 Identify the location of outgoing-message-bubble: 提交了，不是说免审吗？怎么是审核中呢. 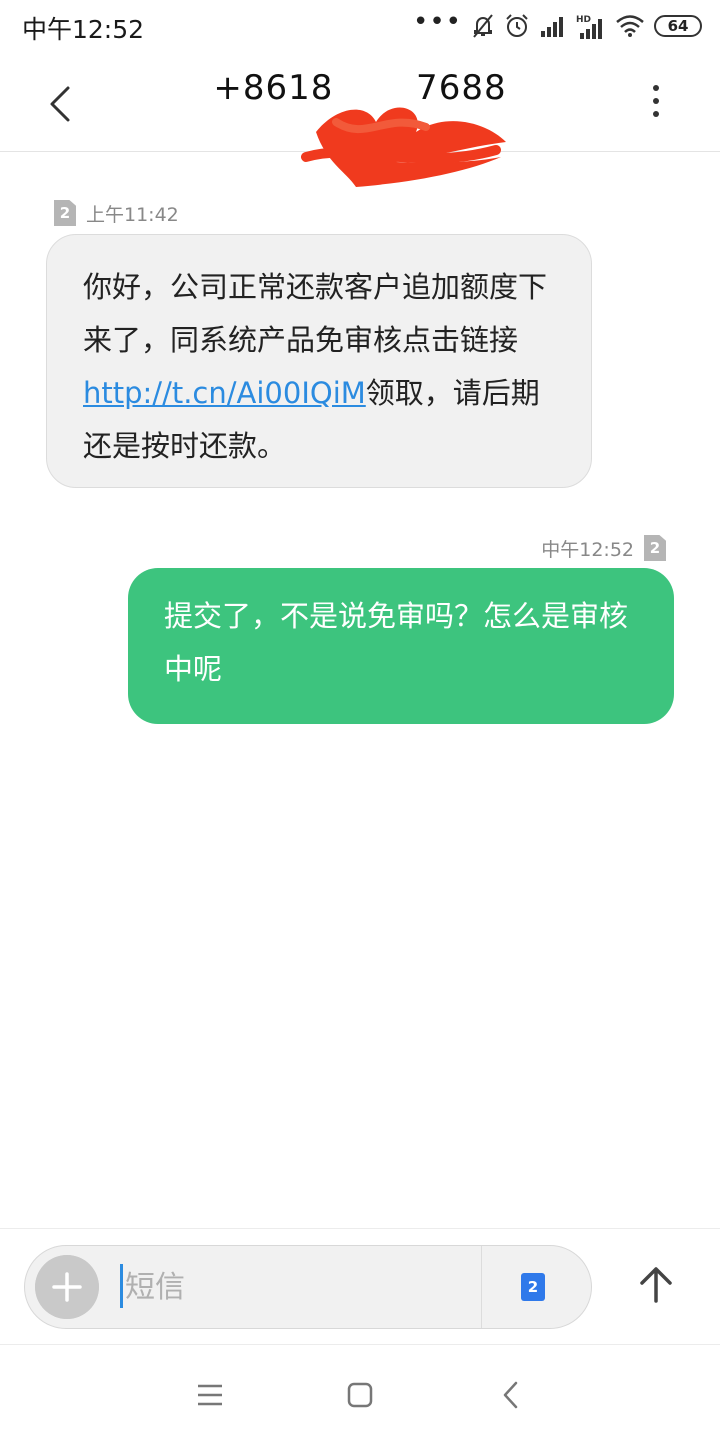
(401, 646).